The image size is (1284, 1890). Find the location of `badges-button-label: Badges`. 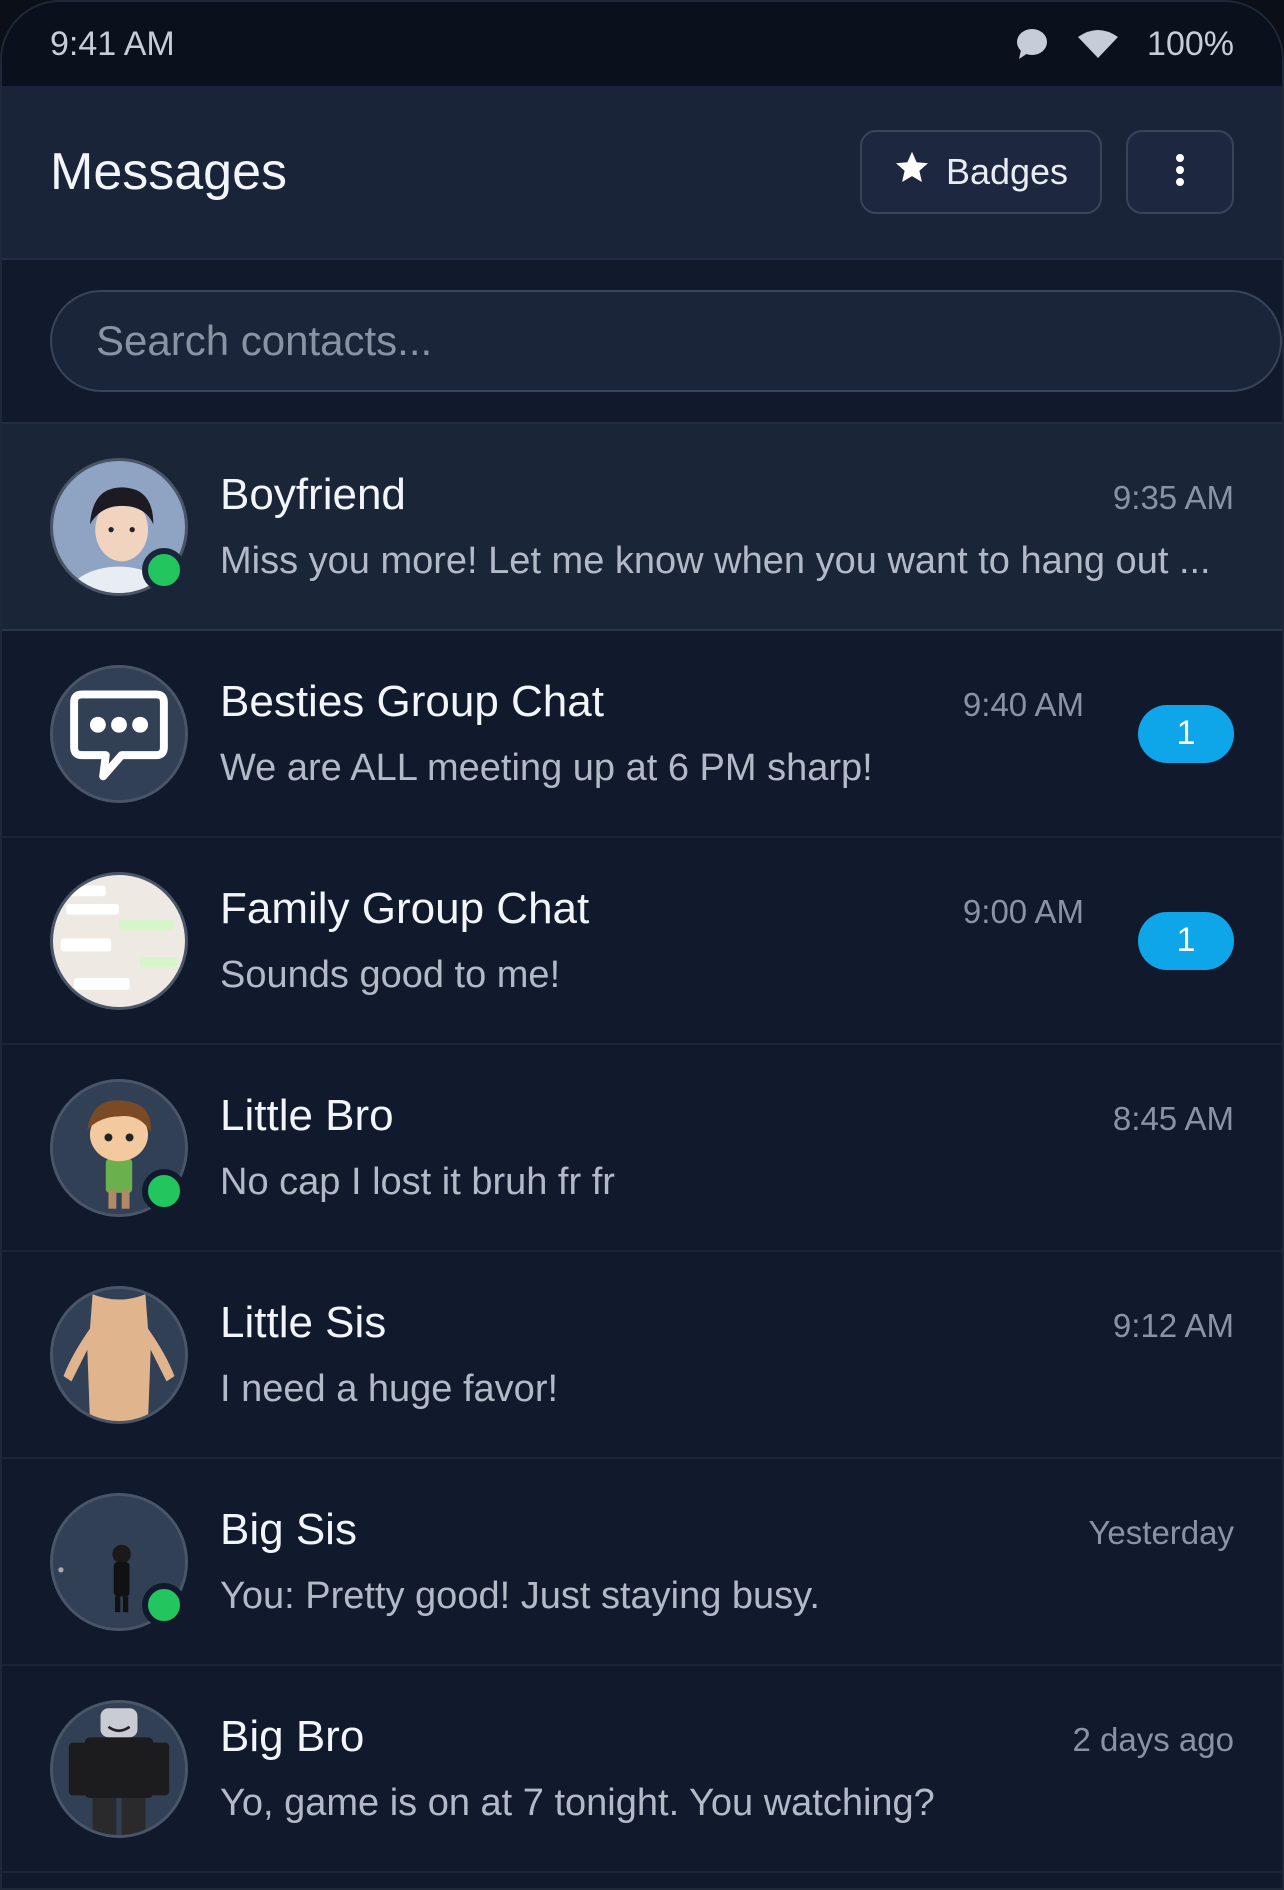

badges-button-label: Badges is located at coordinates (1007, 171).